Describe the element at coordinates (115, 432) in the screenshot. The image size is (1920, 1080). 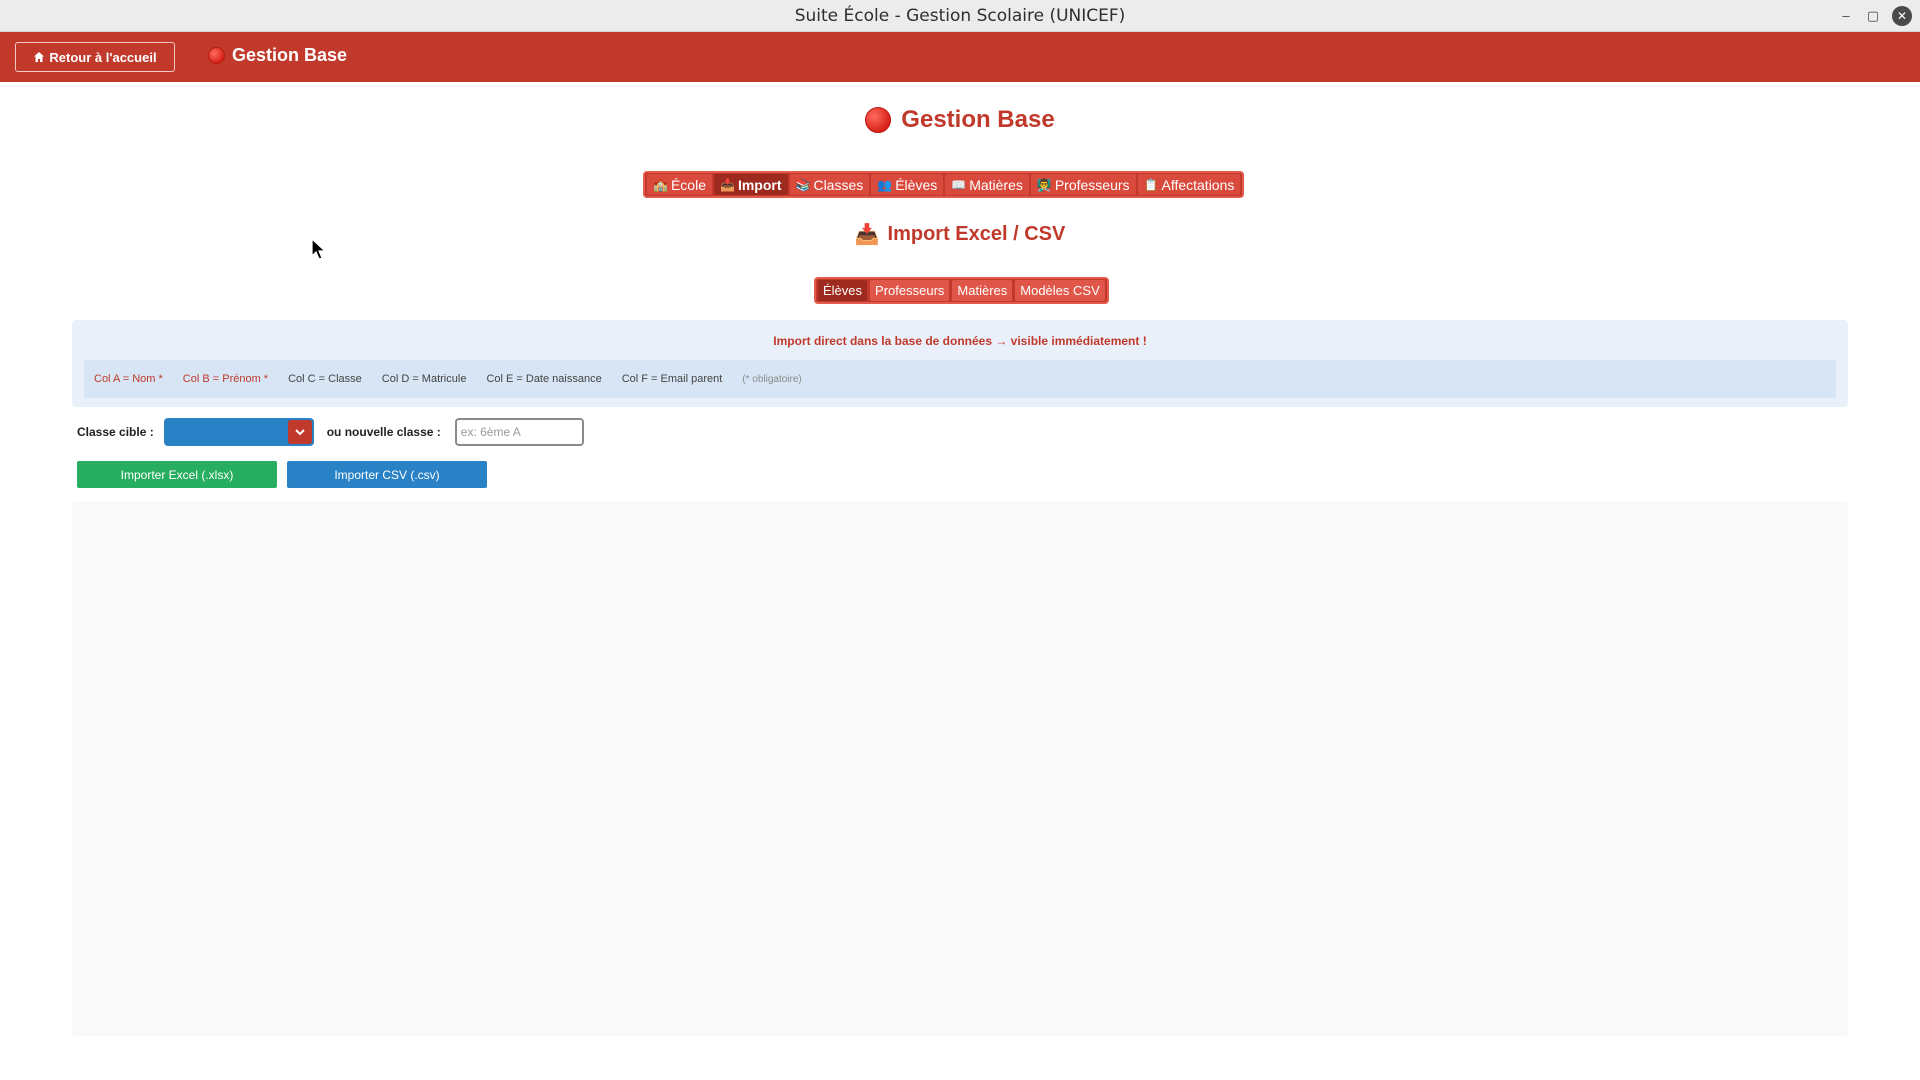
I see `target-class-label: Classe cible :` at that location.